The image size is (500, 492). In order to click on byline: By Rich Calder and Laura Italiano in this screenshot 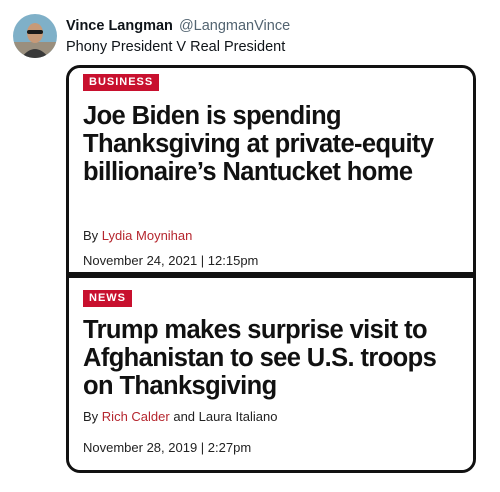, I will do `click(180, 416)`.